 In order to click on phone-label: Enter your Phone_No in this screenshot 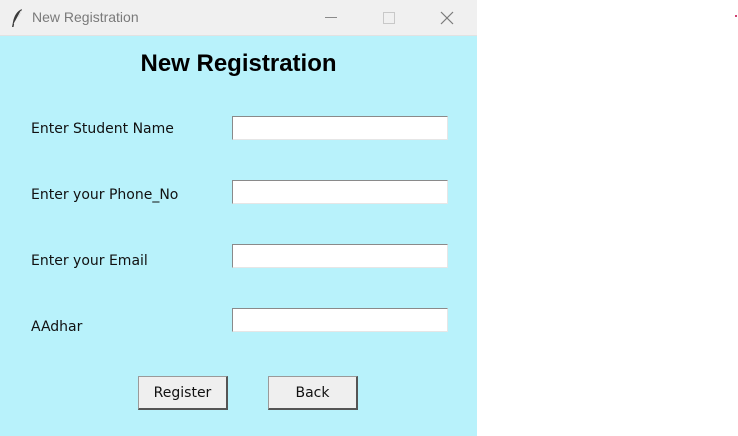, I will do `click(105, 195)`.